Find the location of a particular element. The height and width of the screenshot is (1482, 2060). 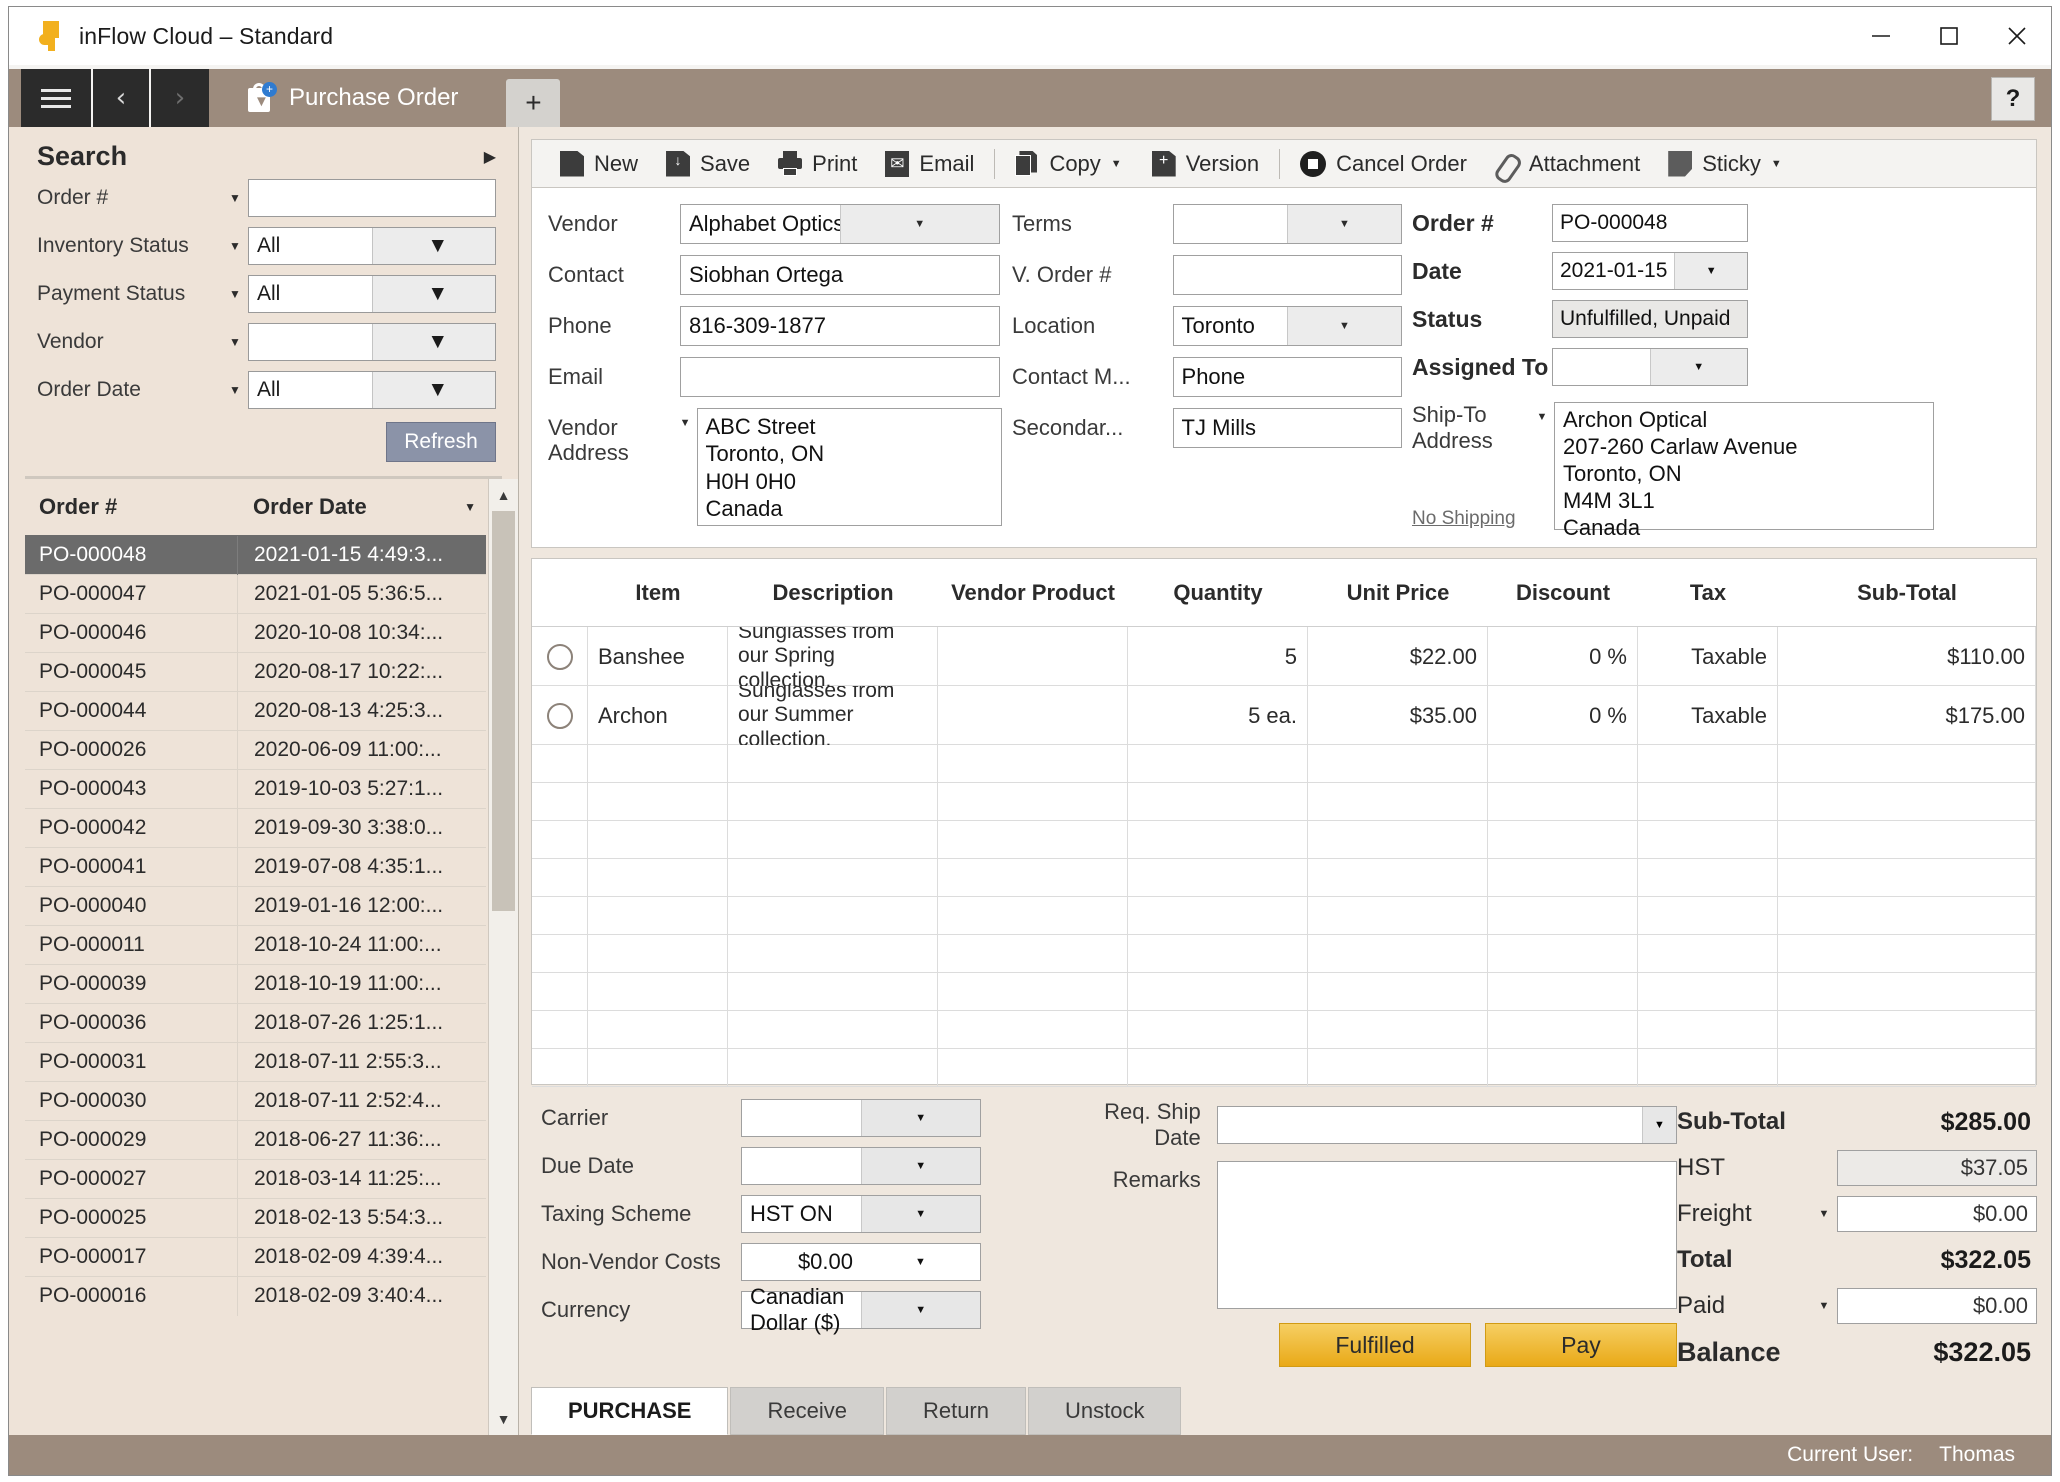

search-select-order-date: All ▼ is located at coordinates (372, 390).